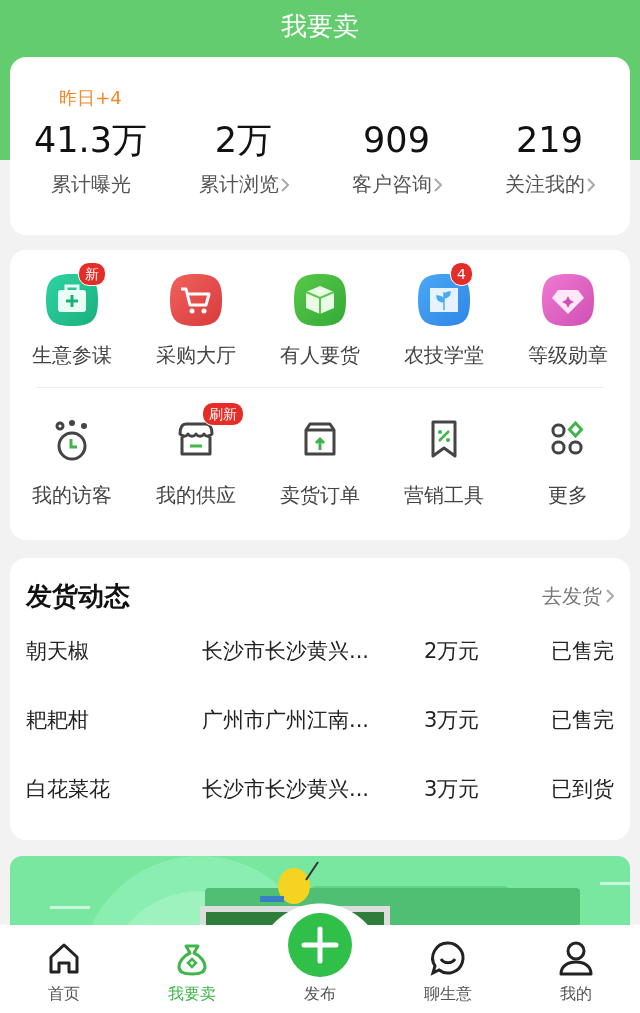 The width and height of the screenshot is (640, 1013). What do you see at coordinates (452, 651) in the screenshot?
I see `amount-text: 2万元` at bounding box center [452, 651].